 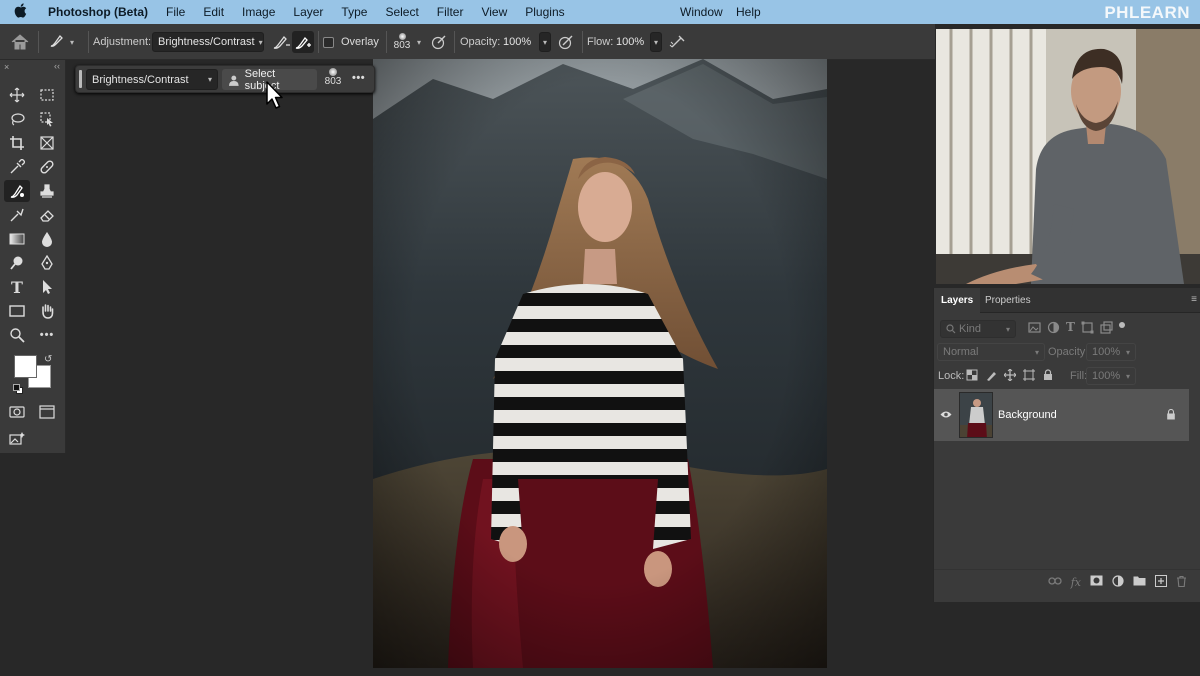 I want to click on lock-position-icon, so click(x=1010, y=376).